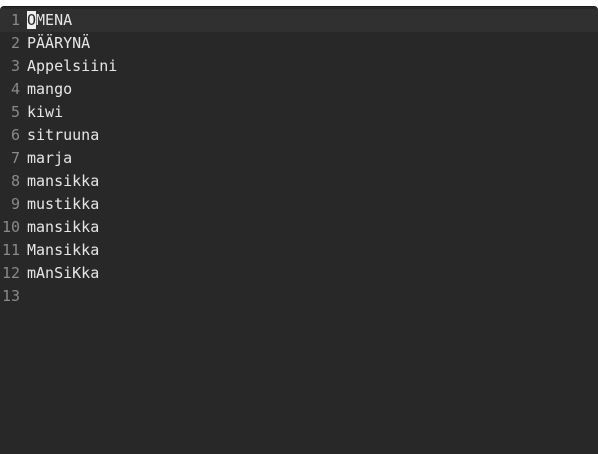 Image resolution: width=598 pixels, height=454 pixels. What do you see at coordinates (10, 250) in the screenshot?
I see `line-number: 11` at bounding box center [10, 250].